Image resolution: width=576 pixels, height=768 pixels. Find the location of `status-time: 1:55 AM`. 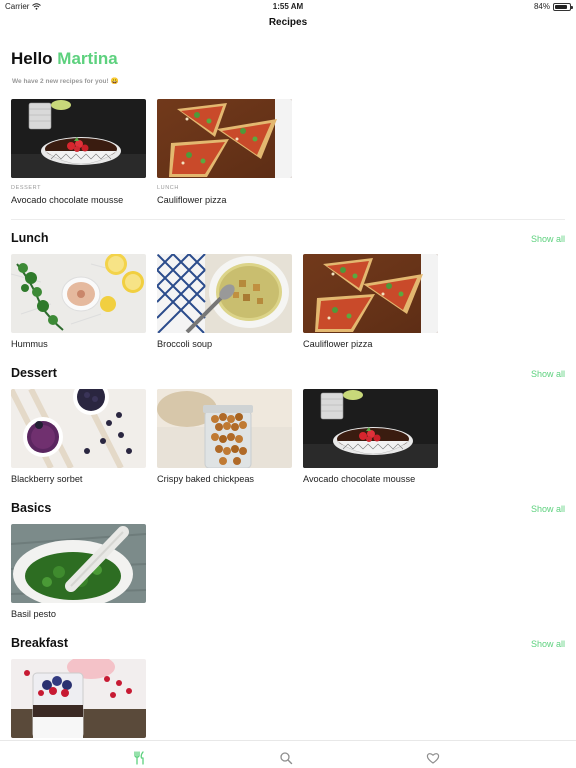

status-time: 1:55 AM is located at coordinates (288, 6).